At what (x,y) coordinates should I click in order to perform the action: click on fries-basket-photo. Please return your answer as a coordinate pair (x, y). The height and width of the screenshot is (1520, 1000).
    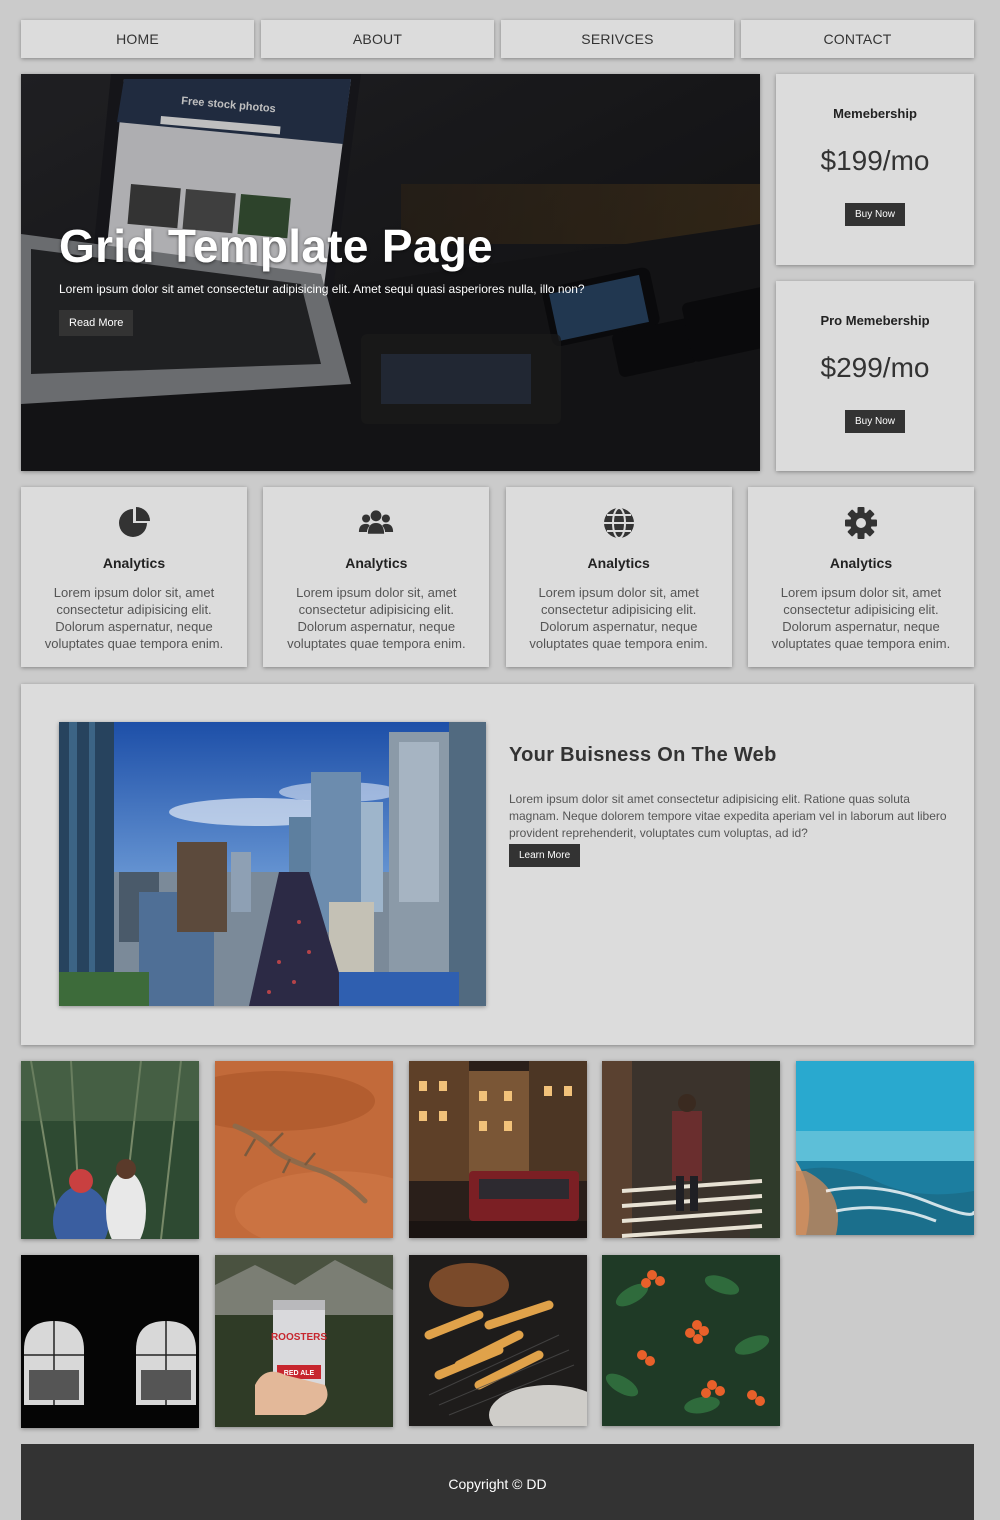
    Looking at the image, I should click on (498, 1340).